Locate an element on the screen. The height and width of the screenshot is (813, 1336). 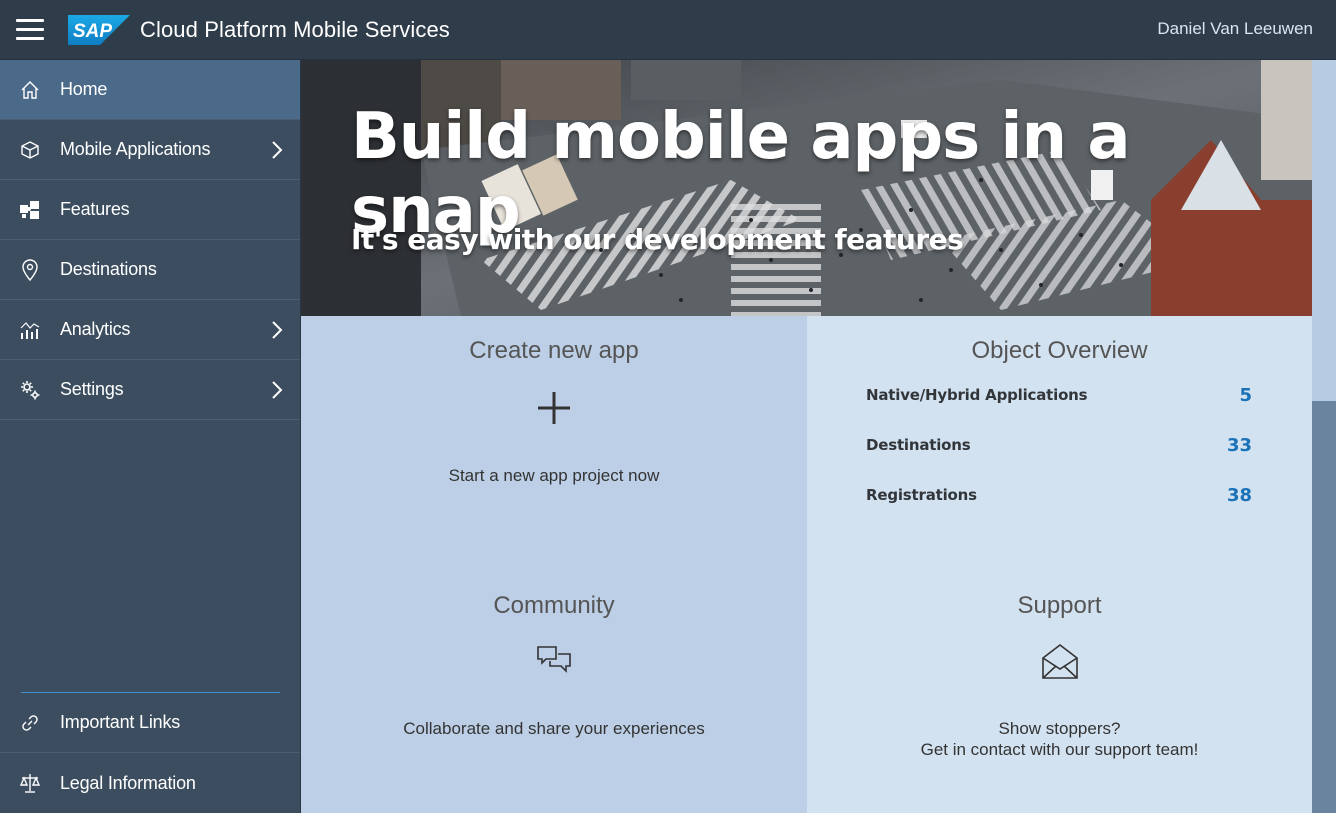
sidebar-item-mobile-applications: Mobile Applications is located at coordinates (150, 150).